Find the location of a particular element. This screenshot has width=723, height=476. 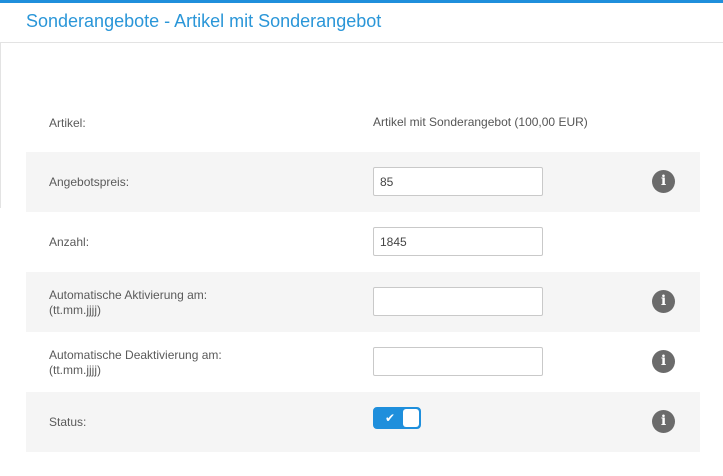

status-toggle: ✔ is located at coordinates (397, 418).